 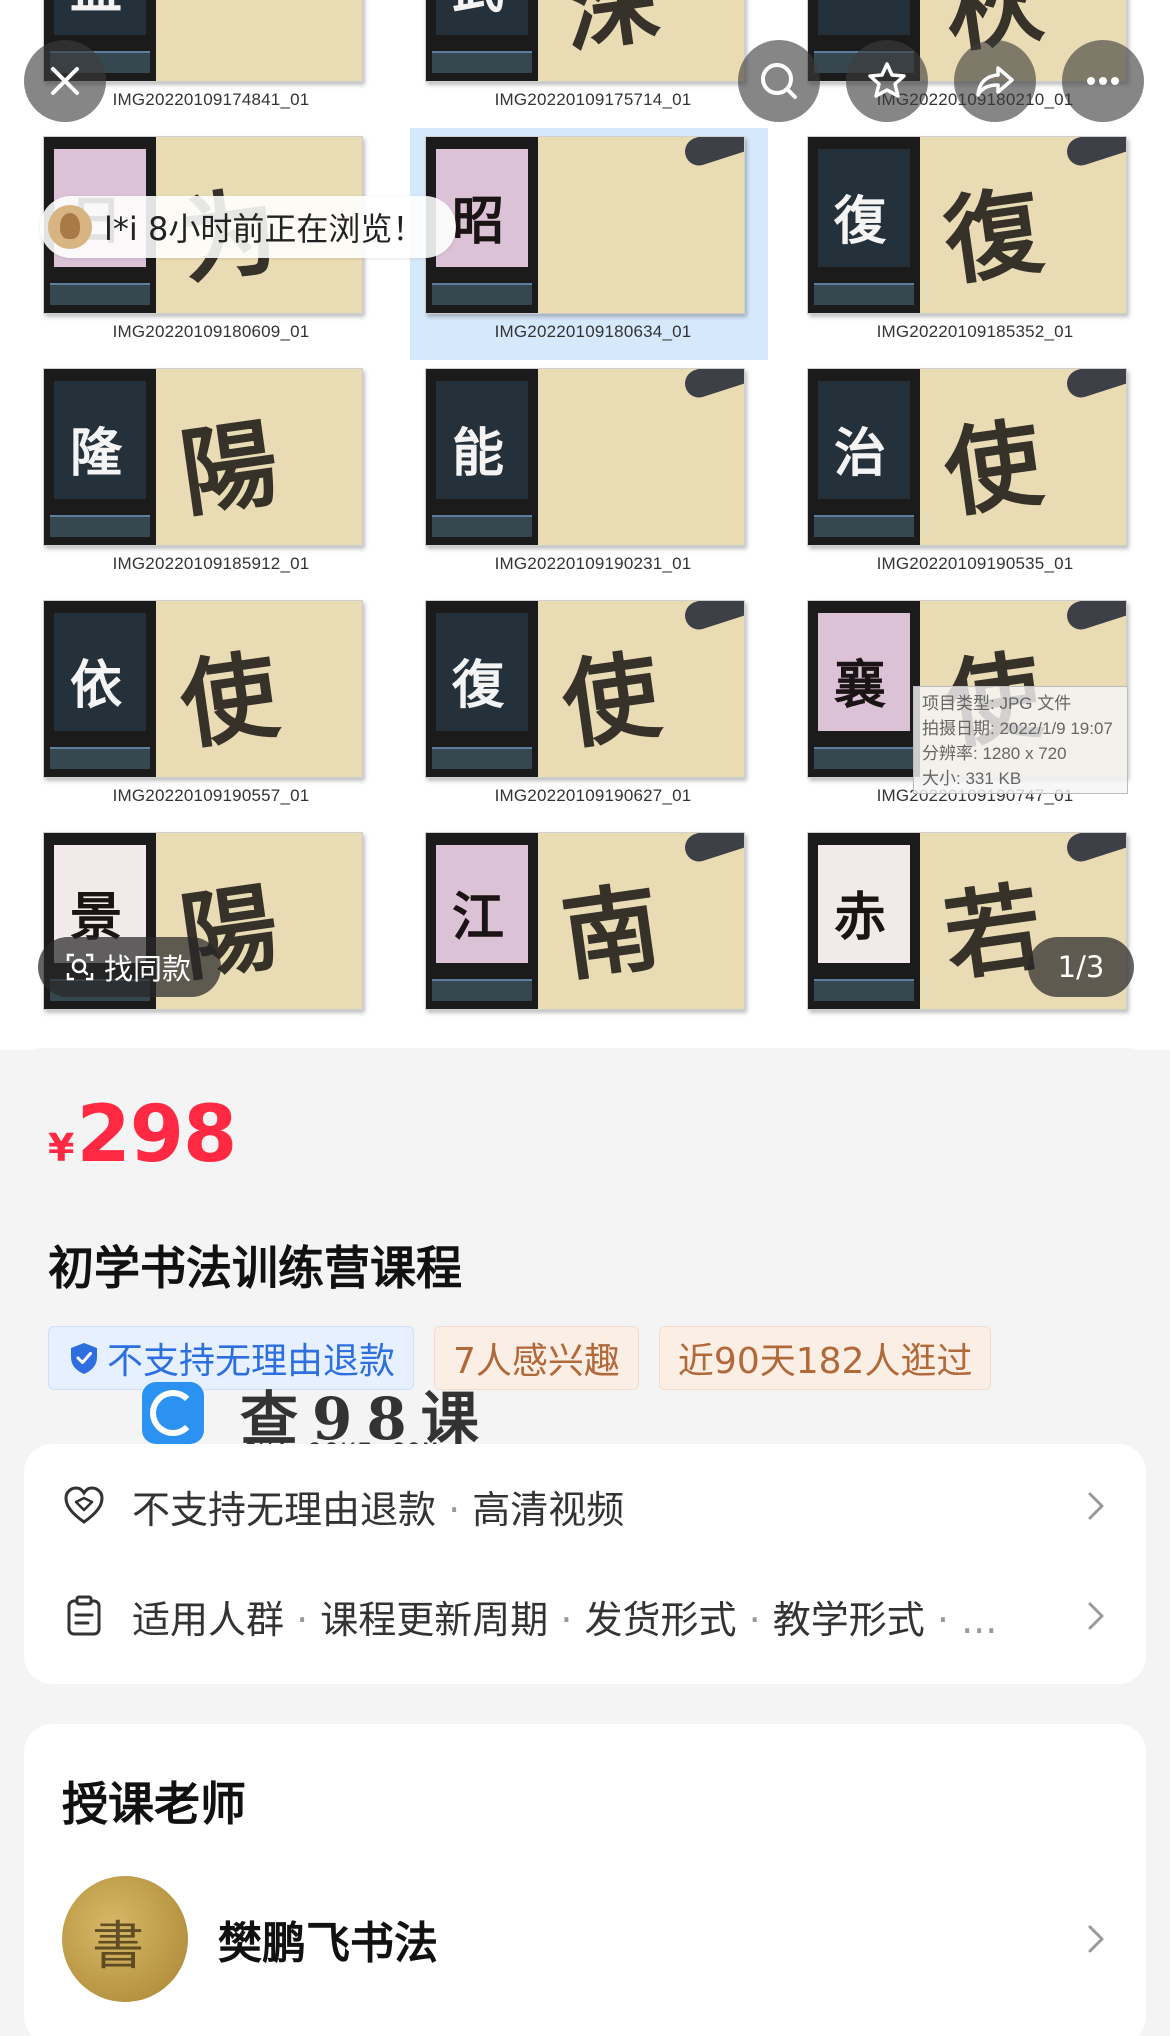 I want to click on teacher-card: 授课老师 樊鹏飞书法, so click(x=585, y=1880).